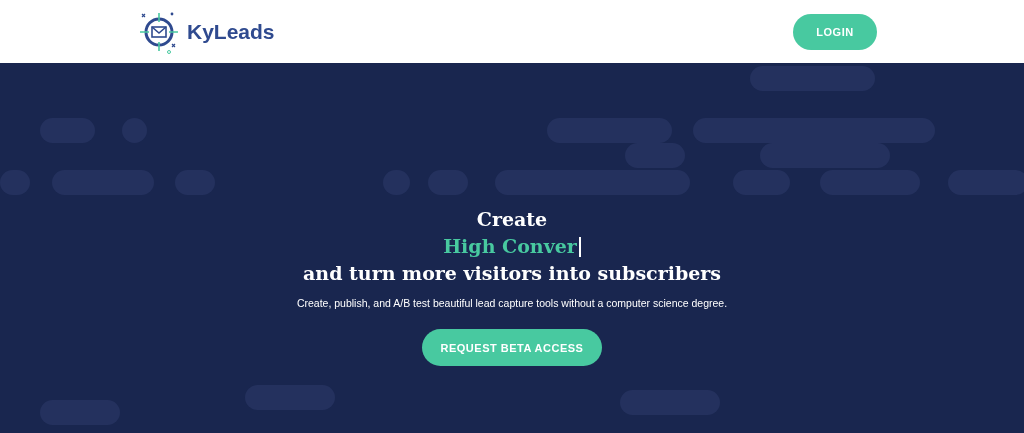  I want to click on text-cursor, so click(579, 246).